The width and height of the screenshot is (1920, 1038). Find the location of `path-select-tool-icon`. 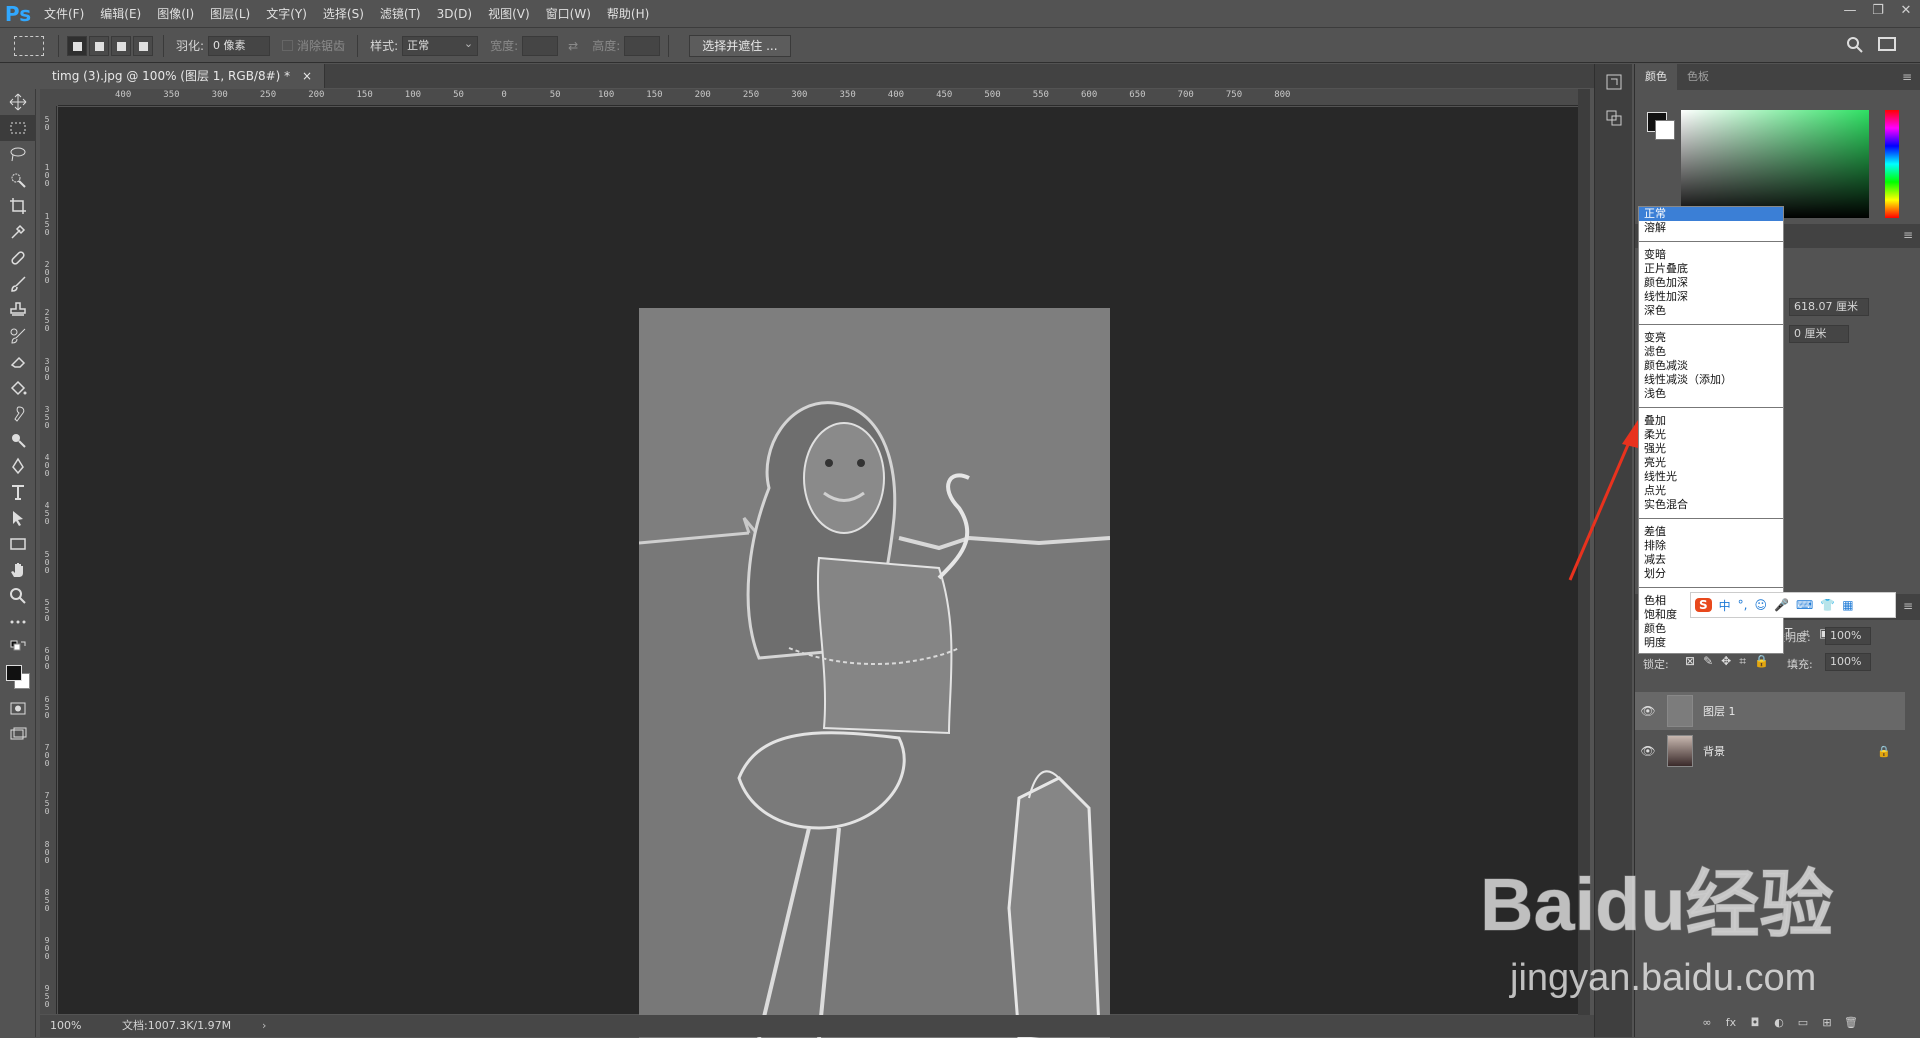

path-select-tool-icon is located at coordinates (18, 518).